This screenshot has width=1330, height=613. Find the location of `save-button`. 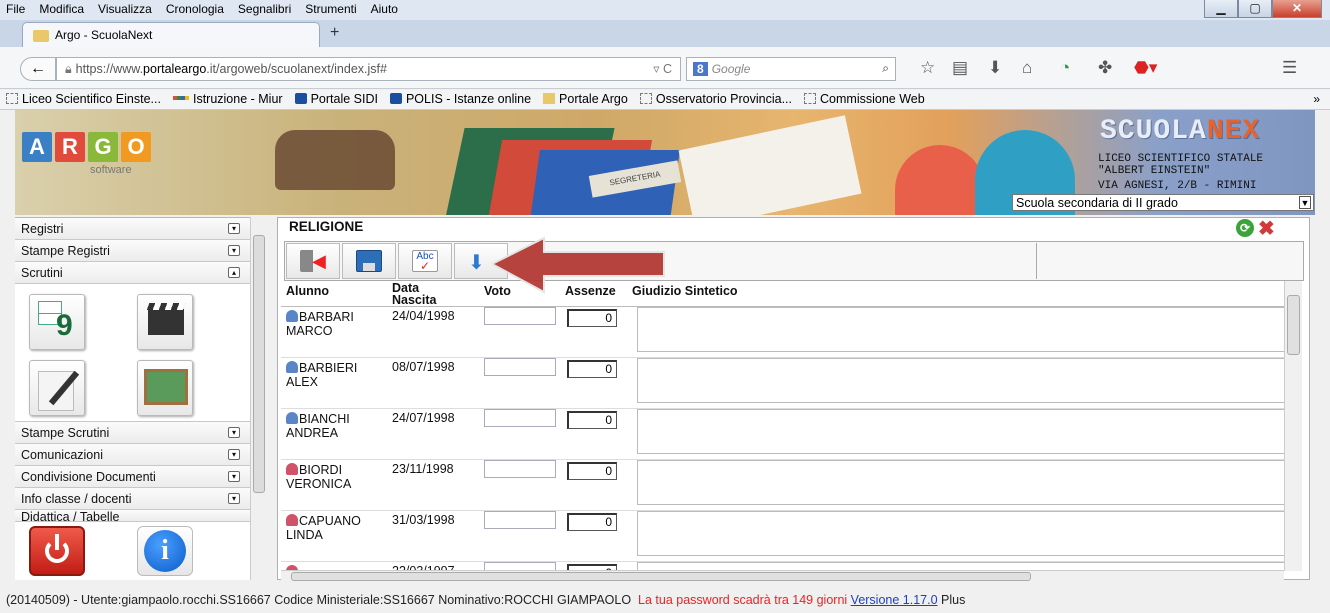

save-button is located at coordinates (369, 261).